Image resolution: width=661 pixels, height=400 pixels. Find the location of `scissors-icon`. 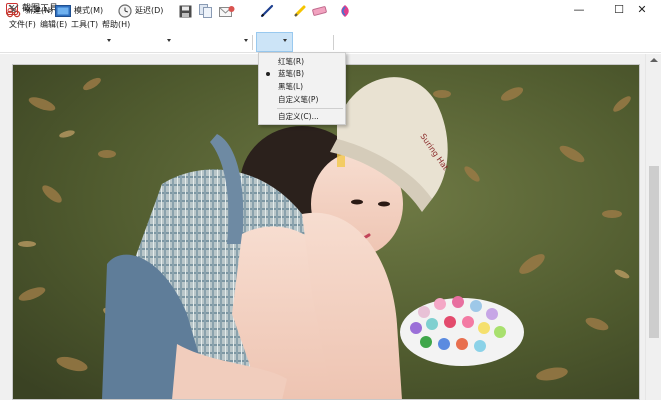

scissors-icon is located at coordinates (13, 11).